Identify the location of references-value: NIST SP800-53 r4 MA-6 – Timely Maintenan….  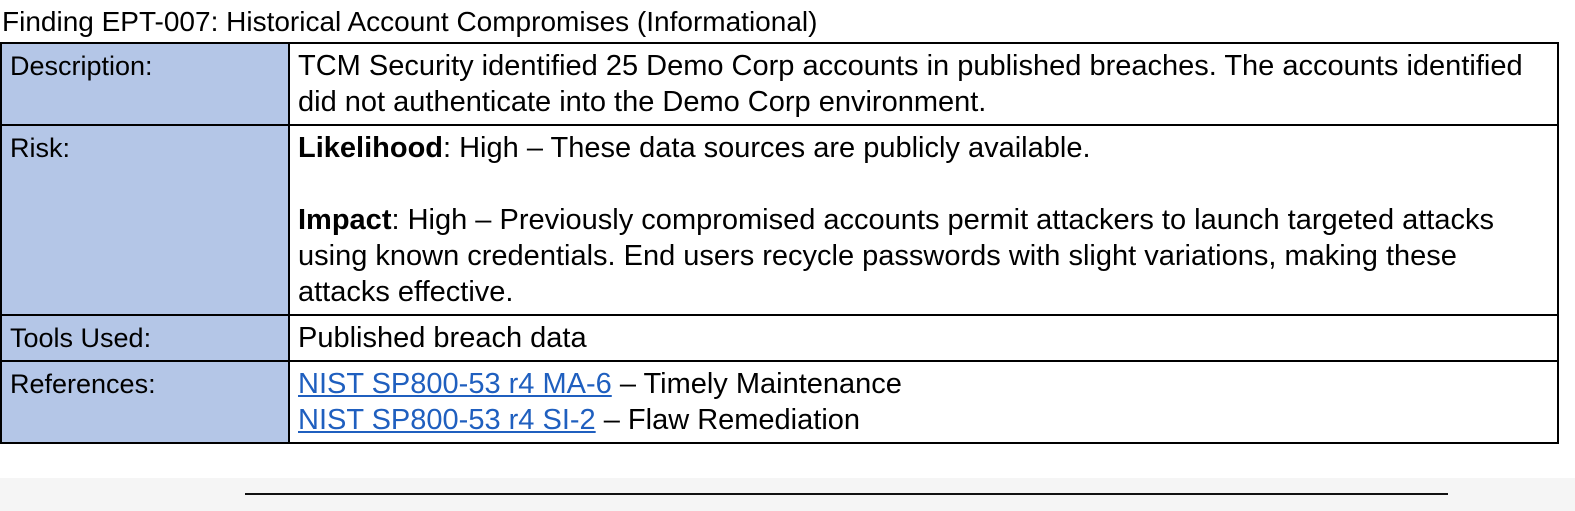
(923, 402).